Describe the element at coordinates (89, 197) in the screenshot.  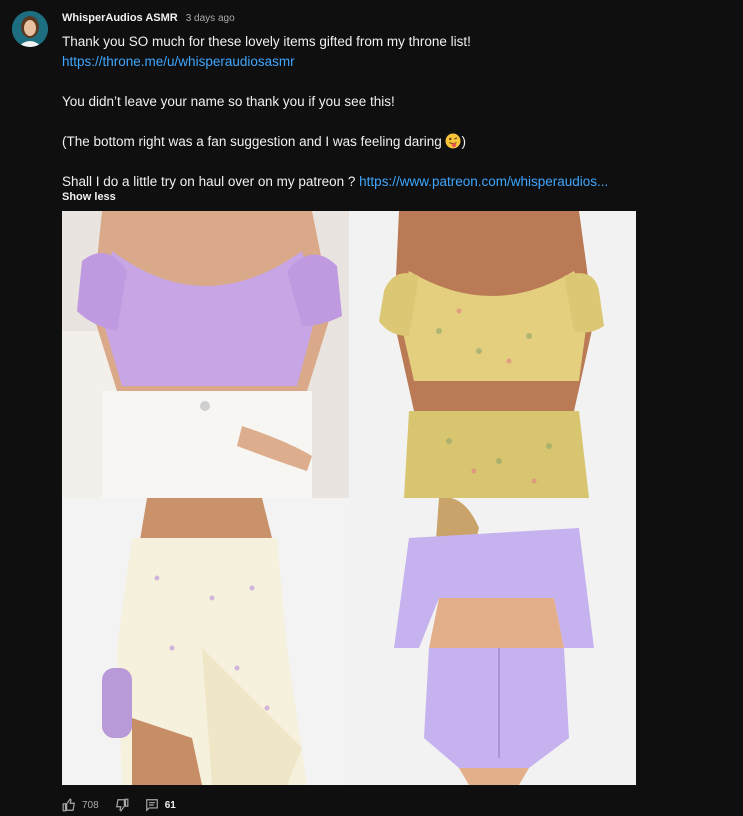
I see `show-less-button: Show less` at that location.